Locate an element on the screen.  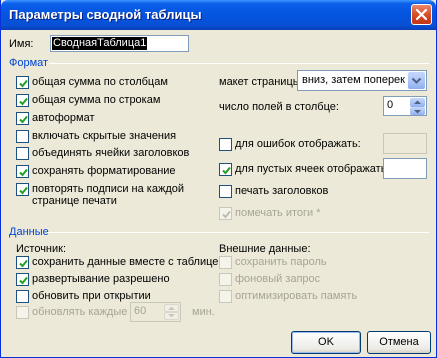
save-password-checkbox is located at coordinates (225, 262).